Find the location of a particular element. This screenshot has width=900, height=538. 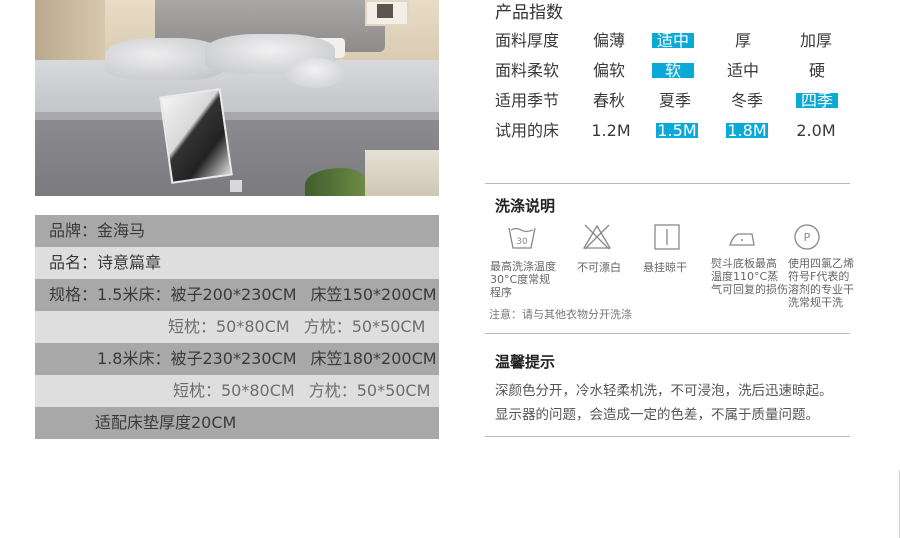

spec-pillow-15: 短枕：50*80CM 方枕：50*50CM is located at coordinates (237, 327).